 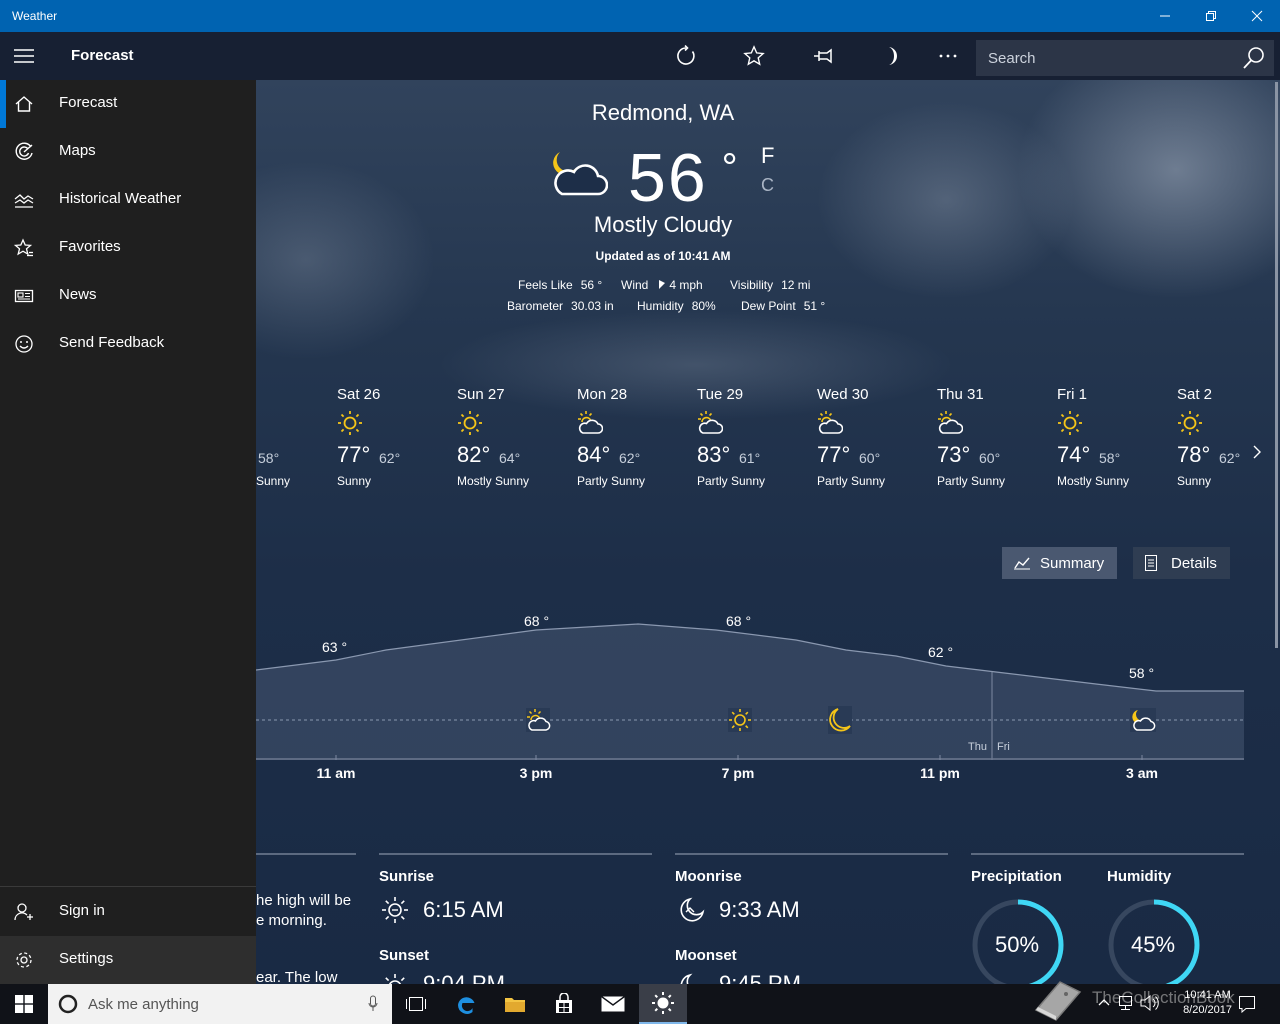 What do you see at coordinates (128, 960) in the screenshot?
I see `nav-item-settings: Settings` at bounding box center [128, 960].